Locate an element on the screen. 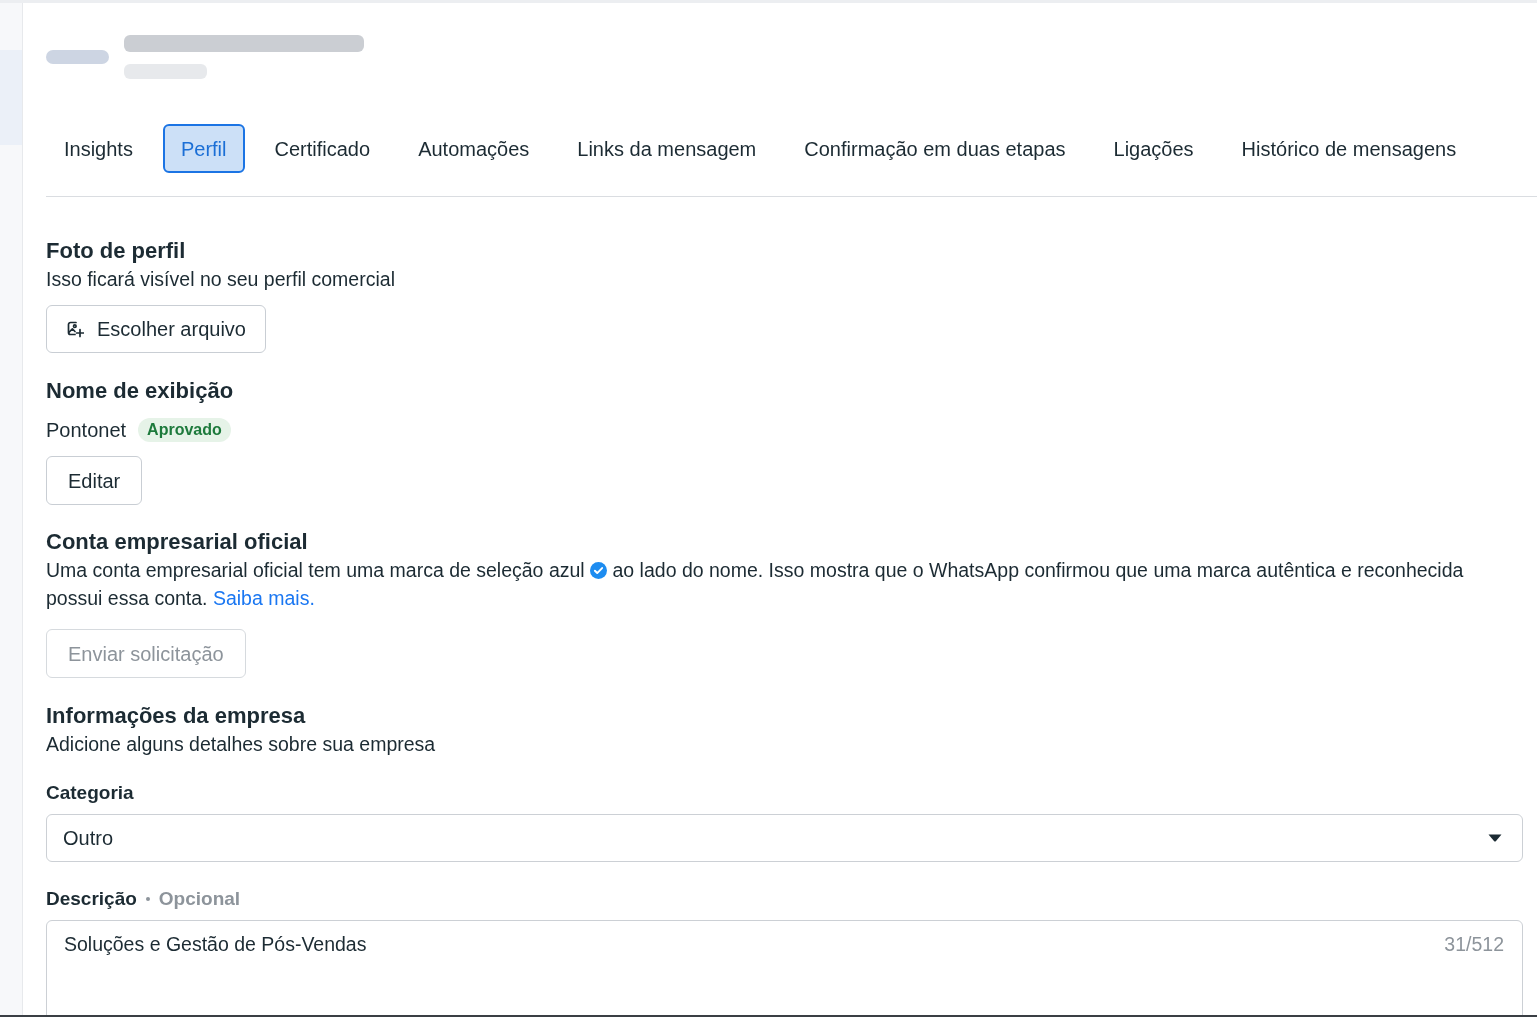 The image size is (1537, 1017). blurred-label is located at coordinates (77, 57).